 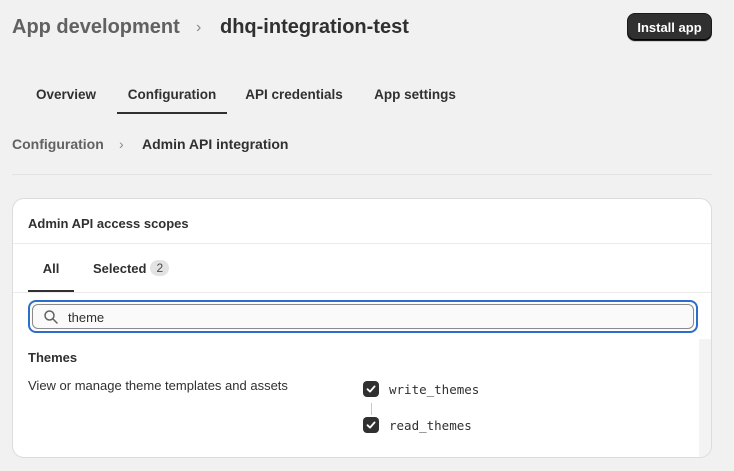 I want to click on tab-overview-label: Overview, so click(x=66, y=94).